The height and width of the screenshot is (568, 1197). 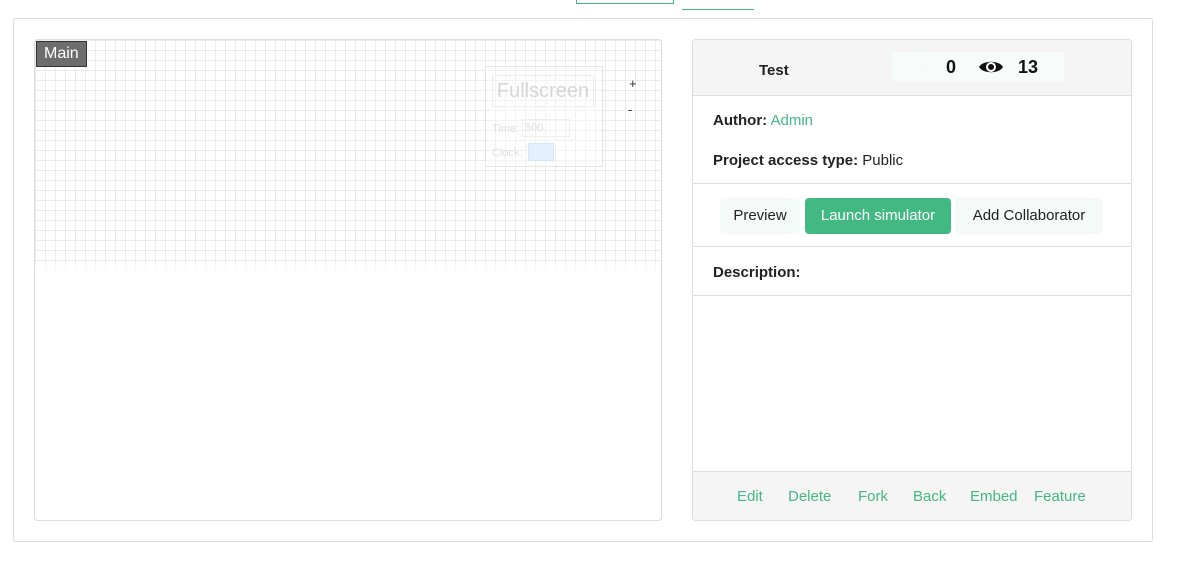 What do you see at coordinates (883, 160) in the screenshot?
I see `access-type-value: Public` at bounding box center [883, 160].